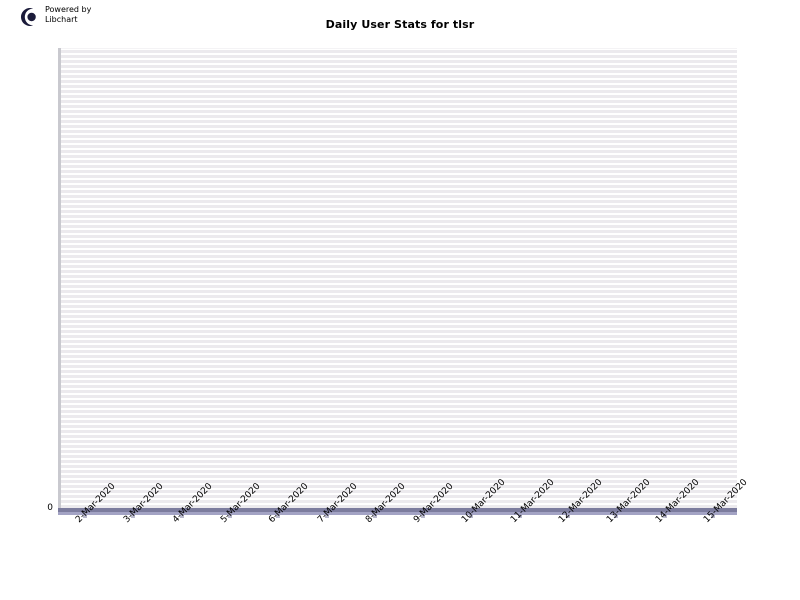 The width and height of the screenshot is (800, 600). I want to click on branding-line-1: Powered by, so click(68, 9).